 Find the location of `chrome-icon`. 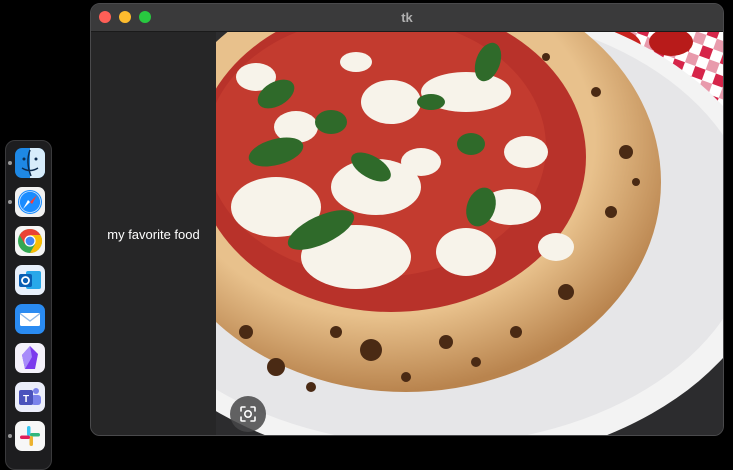

chrome-icon is located at coordinates (30, 241).